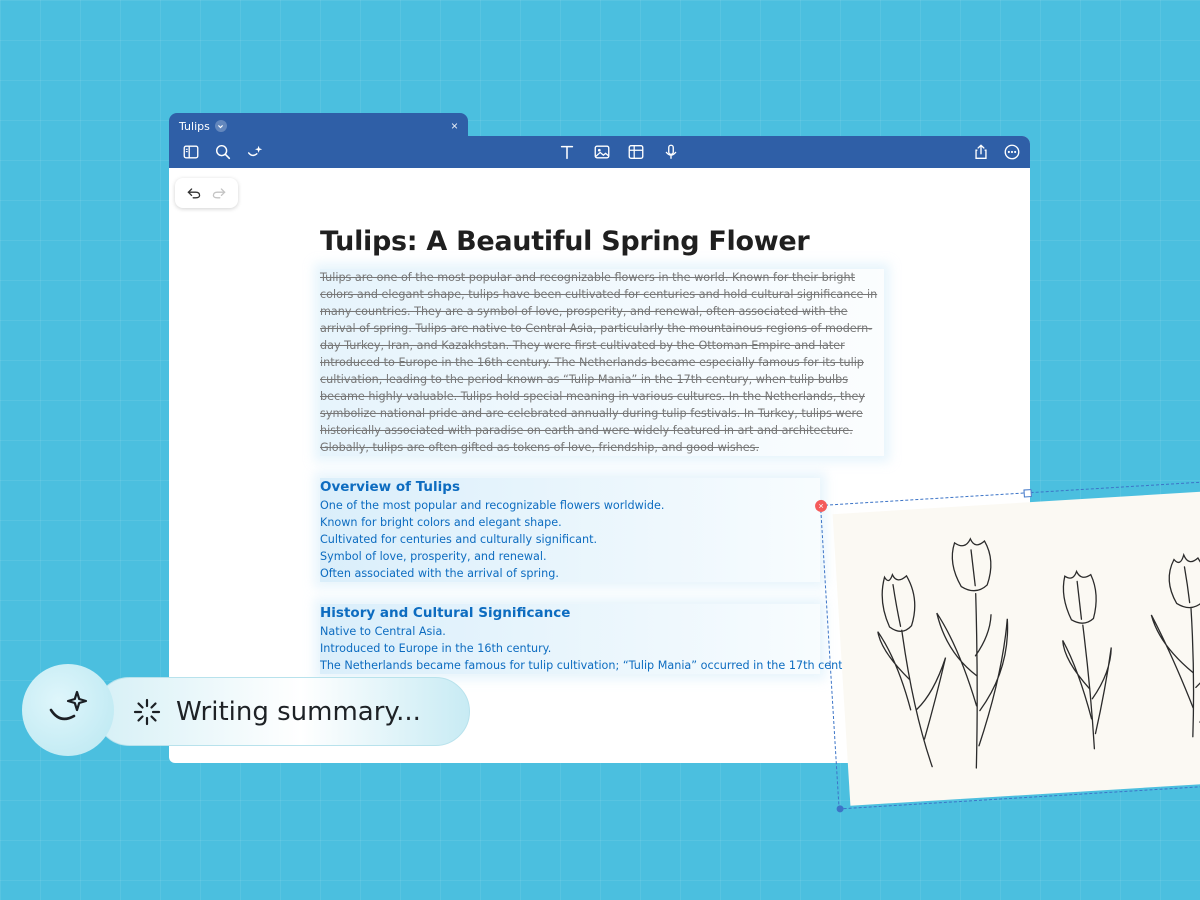 The height and width of the screenshot is (900, 1200). What do you see at coordinates (390, 487) in the screenshot?
I see `section-heading: Overview of Tulips` at bounding box center [390, 487].